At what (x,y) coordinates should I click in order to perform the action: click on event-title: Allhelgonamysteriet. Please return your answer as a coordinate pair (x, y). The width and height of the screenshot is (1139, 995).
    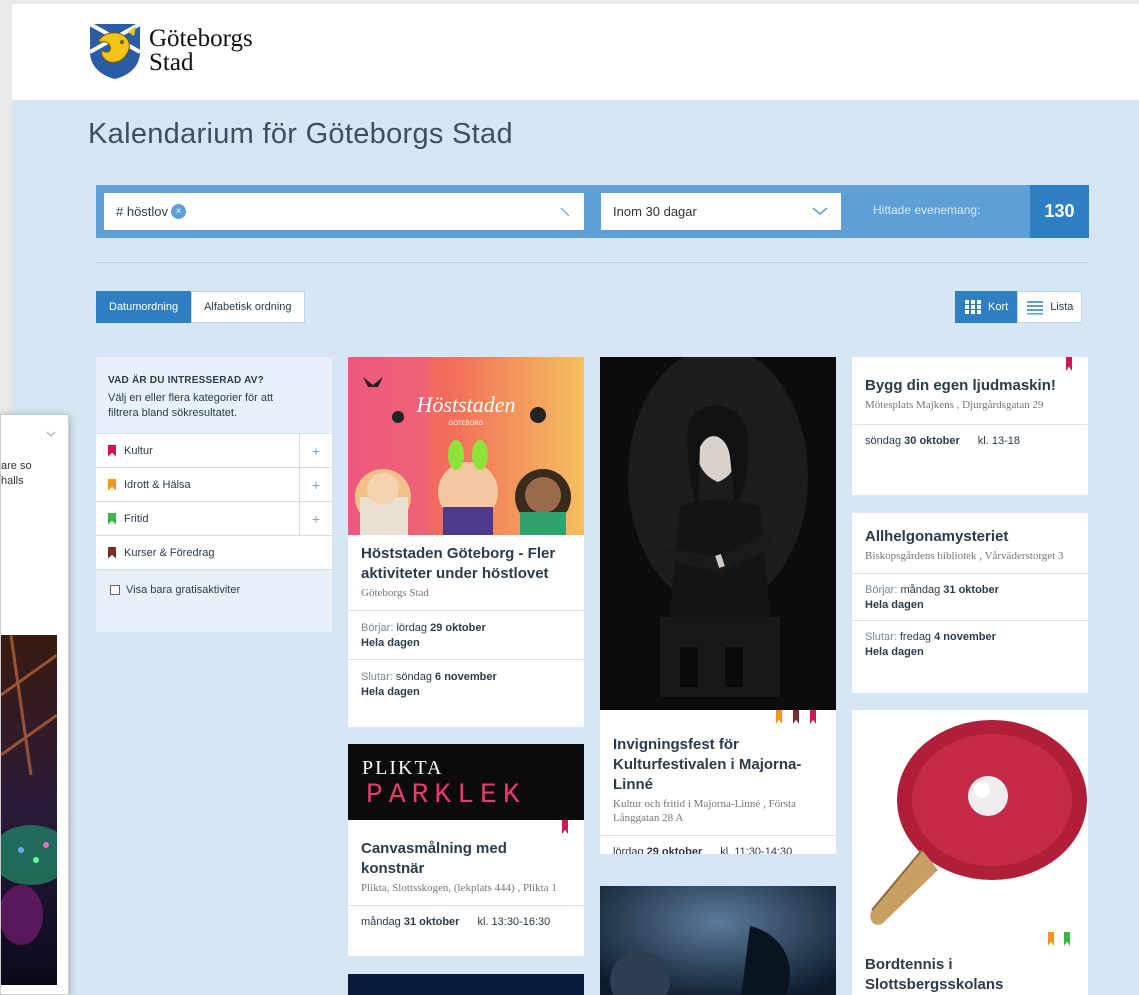
    Looking at the image, I should click on (970, 537).